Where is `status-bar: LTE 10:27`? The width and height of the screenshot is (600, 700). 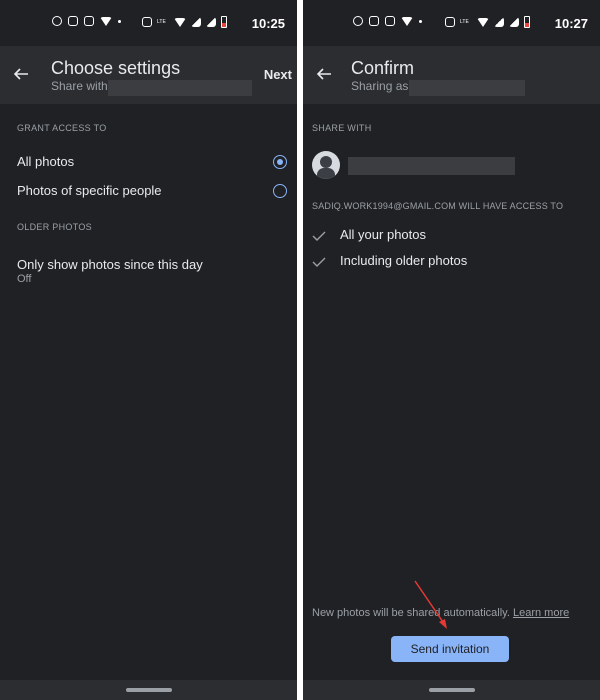
status-bar: LTE 10:27 is located at coordinates (451, 23).